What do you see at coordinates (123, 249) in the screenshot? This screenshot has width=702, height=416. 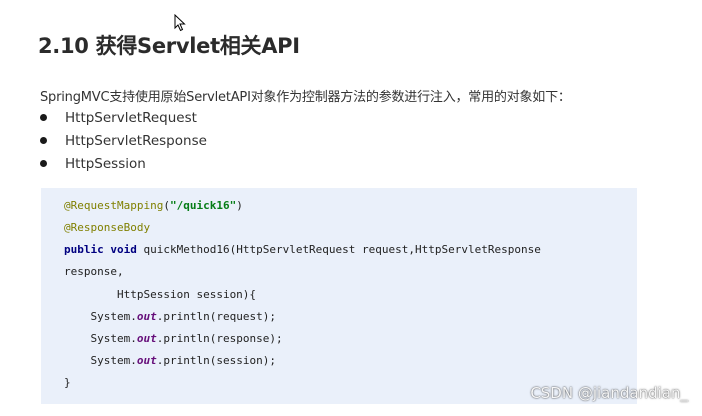 I see `code-keyword: void` at bounding box center [123, 249].